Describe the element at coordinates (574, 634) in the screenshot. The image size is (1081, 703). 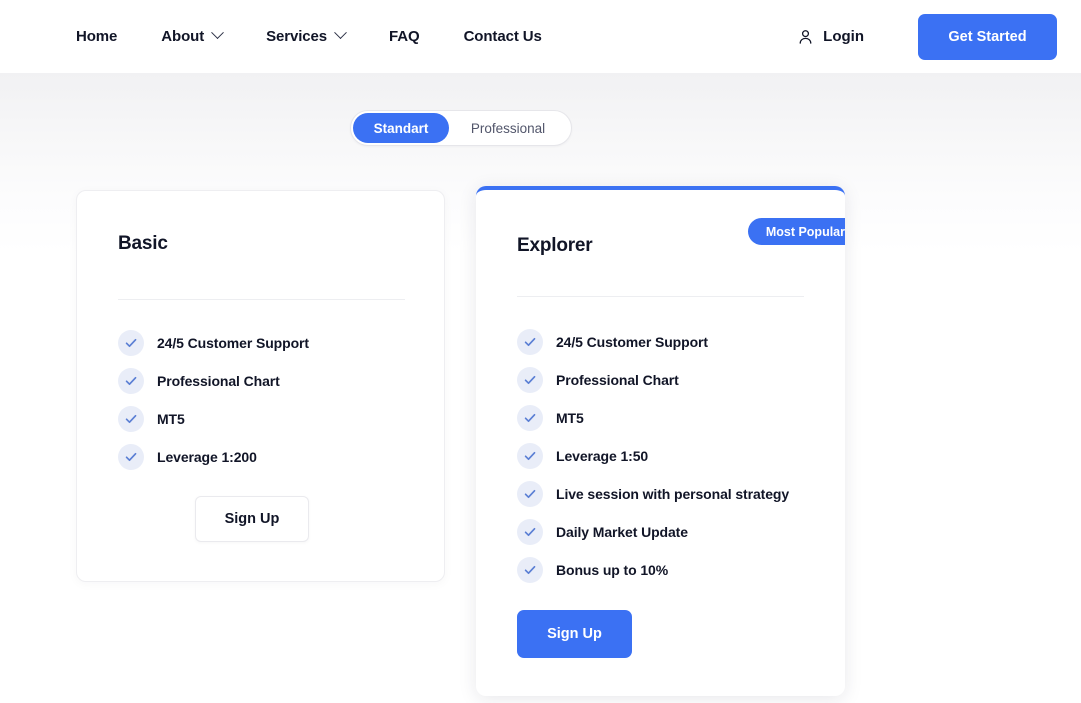
I see `signup-button-explorer: Sign Up` at that location.